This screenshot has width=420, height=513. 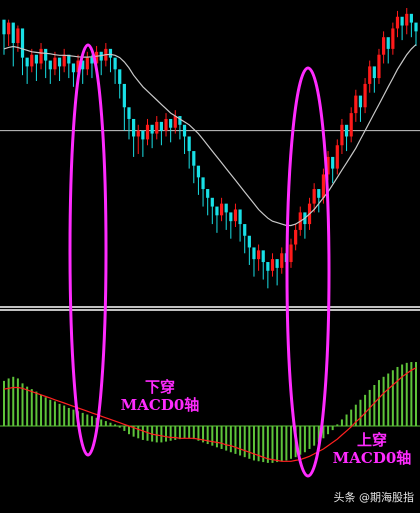 I want to click on annotation-cross-down: 下穿 MACD0轴, so click(x=160, y=396).